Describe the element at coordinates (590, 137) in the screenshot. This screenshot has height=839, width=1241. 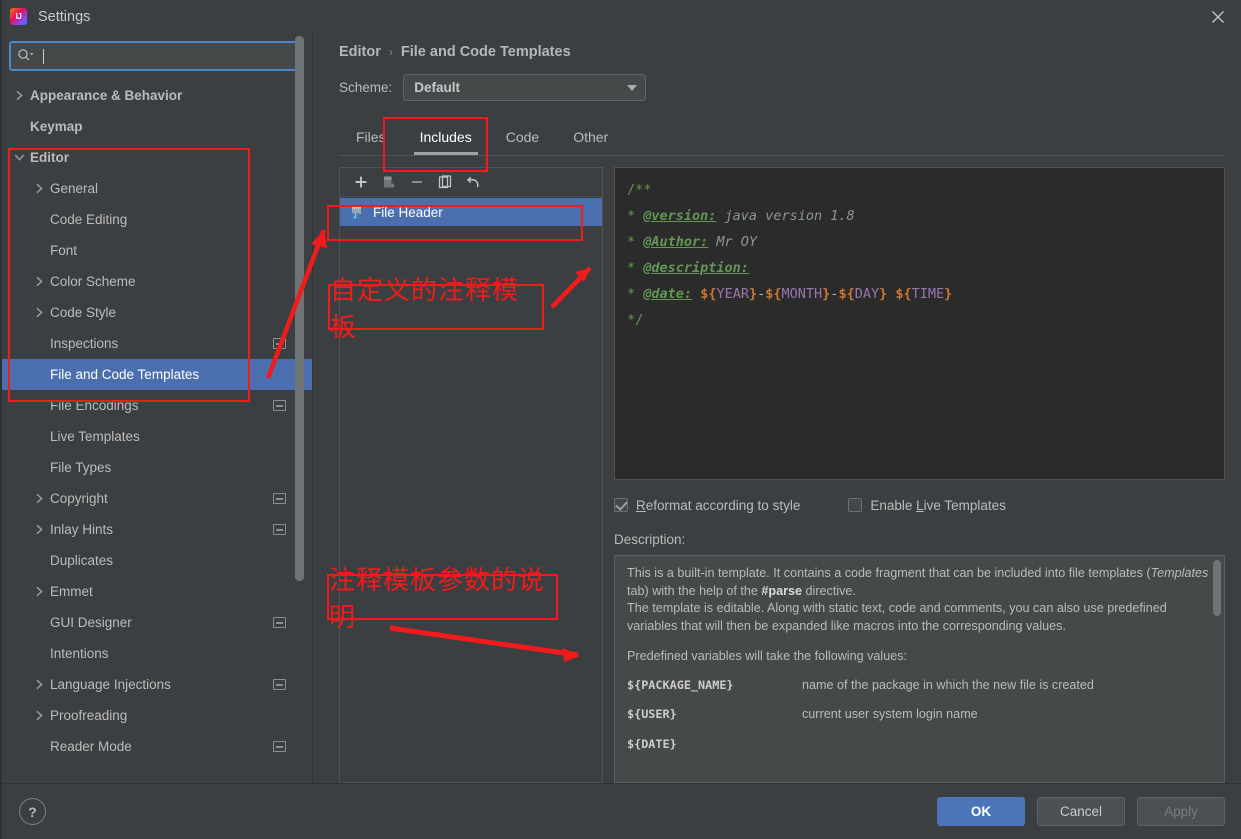
I see `tab-other: Other` at that location.